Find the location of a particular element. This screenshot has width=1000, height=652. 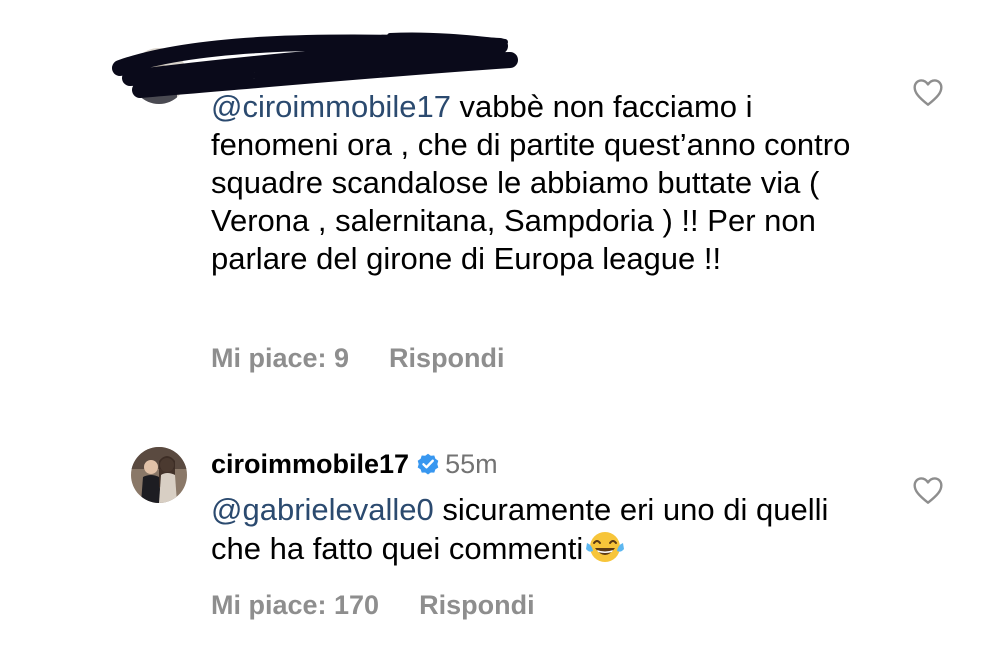

verified-badge-icon is located at coordinates (428, 464).